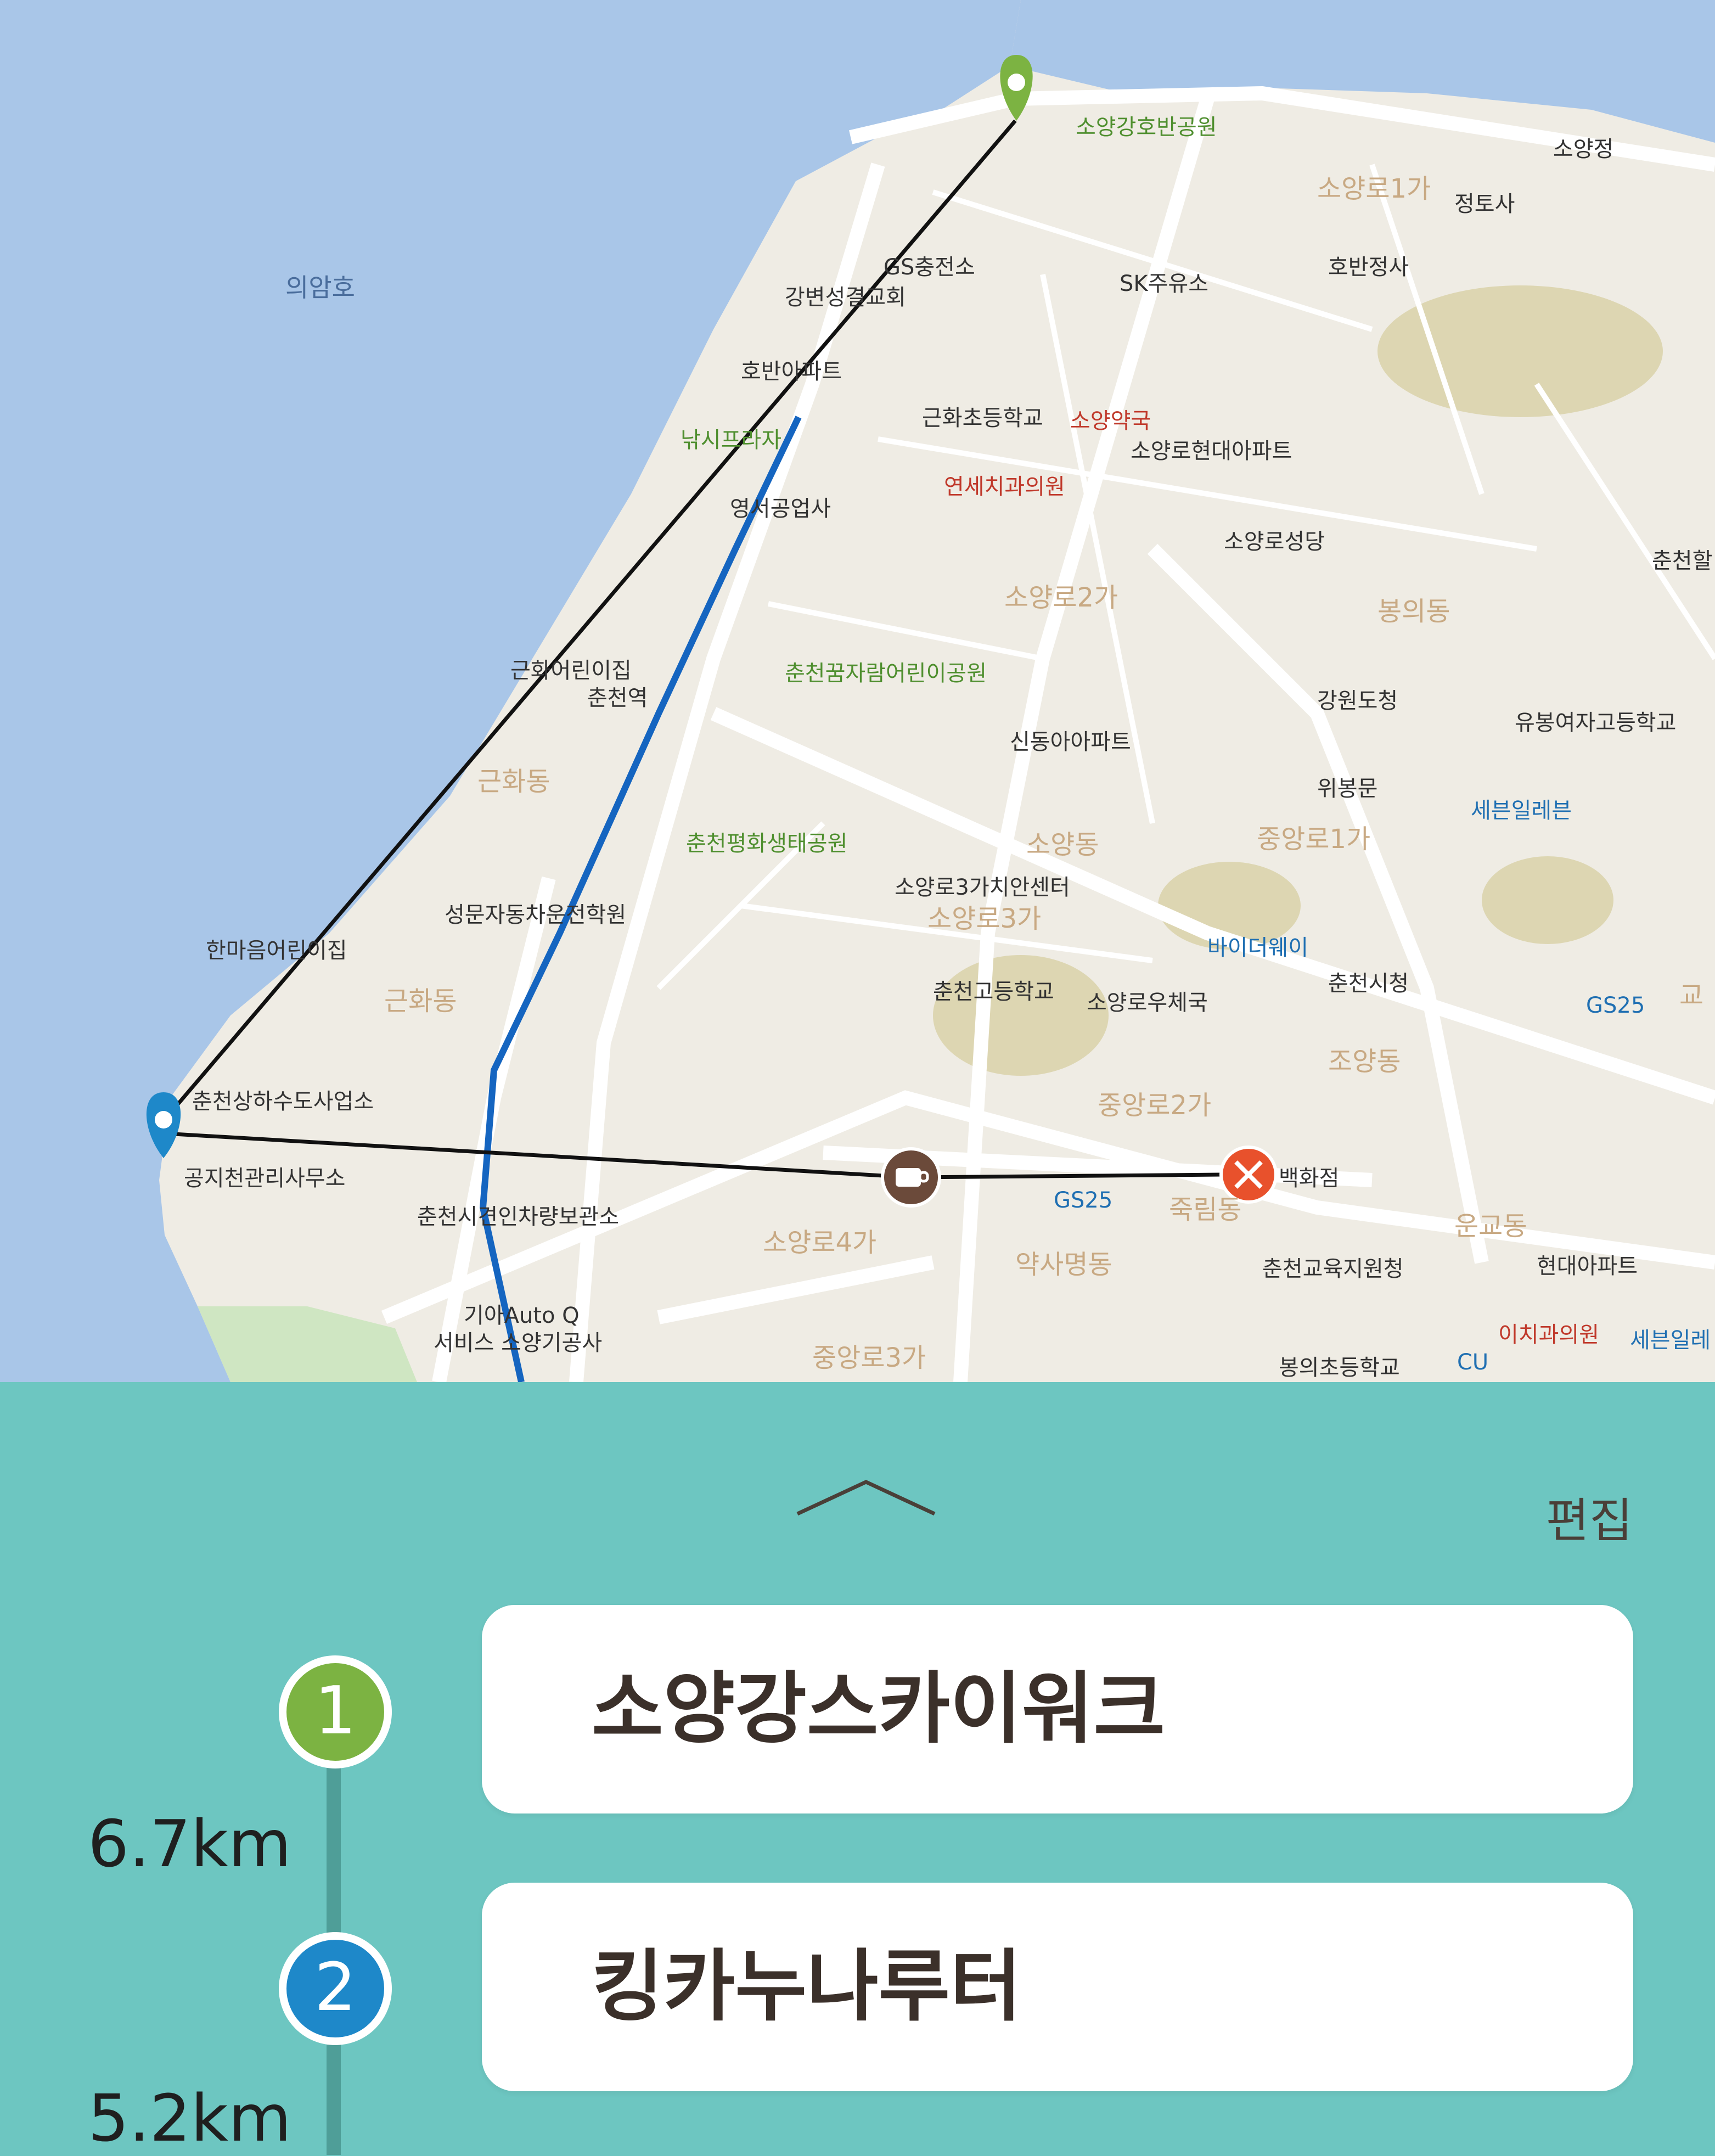 This screenshot has height=2156, width=1715. Describe the element at coordinates (1146, 127) in the screenshot. I see `map-label: 소양강호반공원` at that location.